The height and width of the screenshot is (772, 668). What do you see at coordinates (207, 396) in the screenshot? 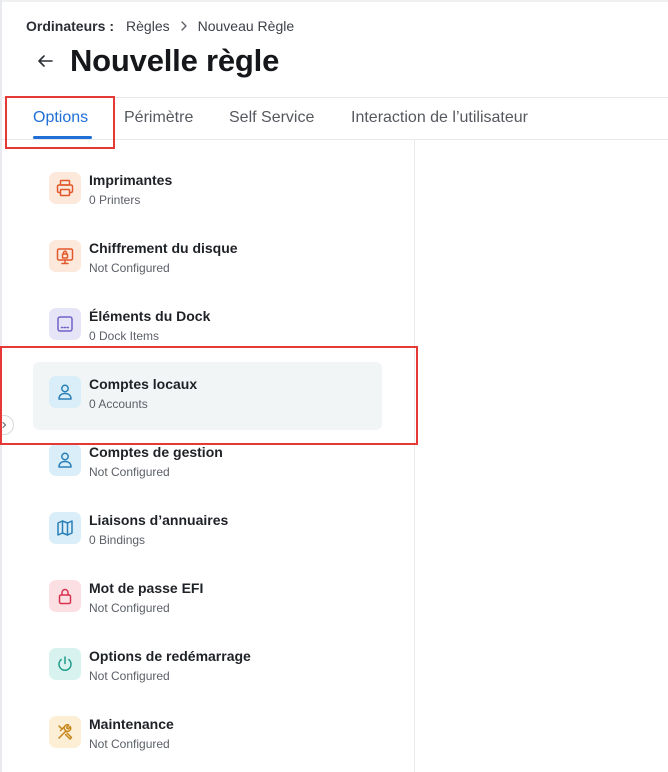
I see `list-item-comptes-locaux: Comptes locaux 0 Accounts` at bounding box center [207, 396].